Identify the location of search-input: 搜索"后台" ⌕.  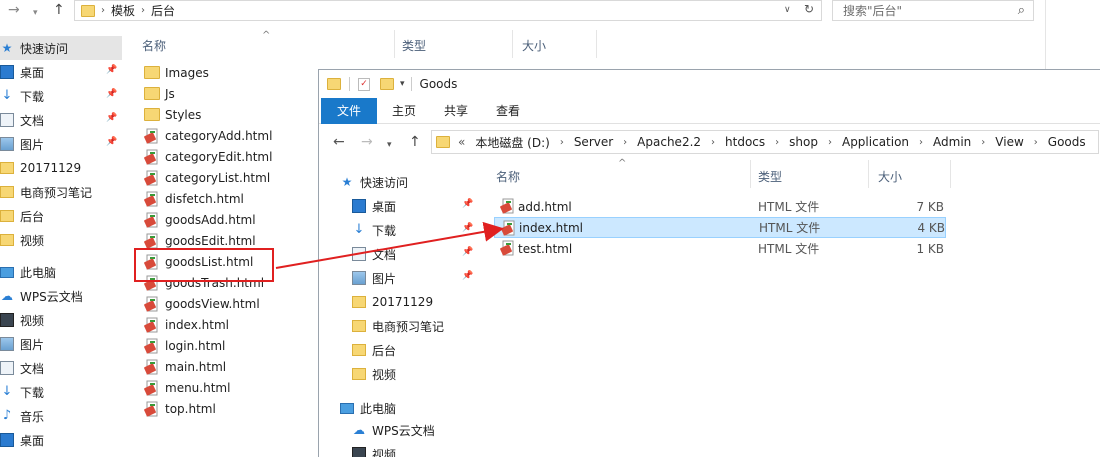
(933, 10).